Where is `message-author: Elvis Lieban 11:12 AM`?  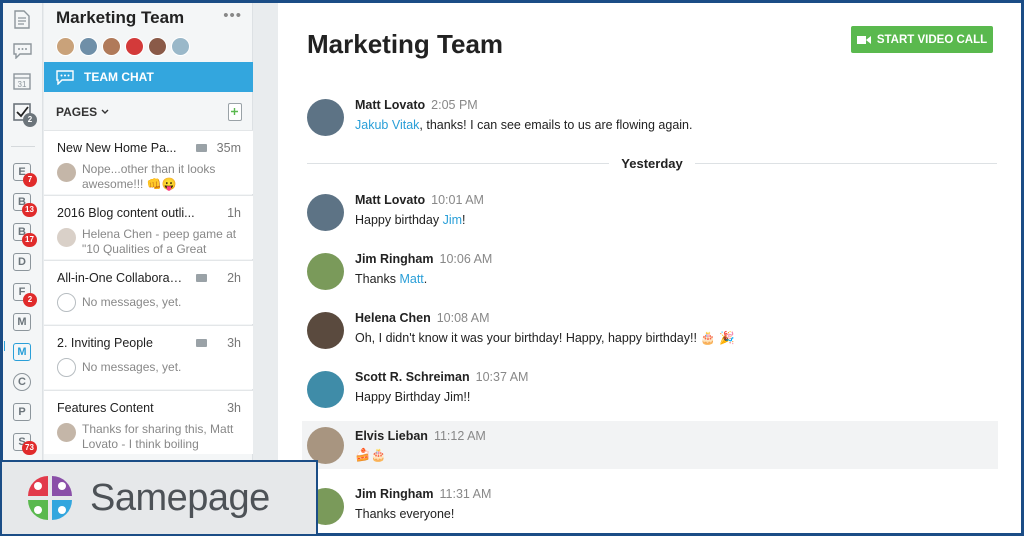 message-author: Elvis Lieban 11:12 AM is located at coordinates (420, 436).